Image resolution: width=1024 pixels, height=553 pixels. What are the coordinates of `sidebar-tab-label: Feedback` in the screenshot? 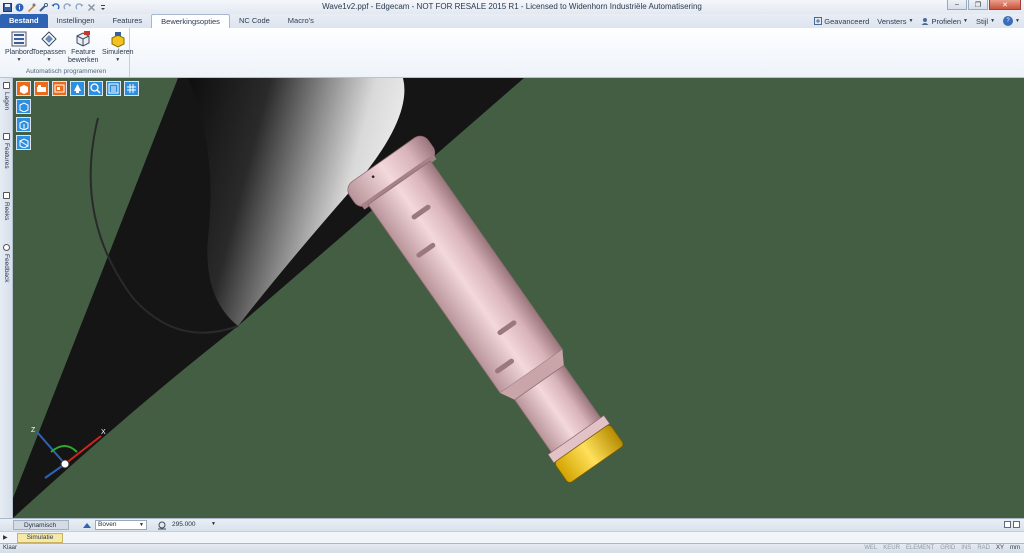 It's located at (6, 268).